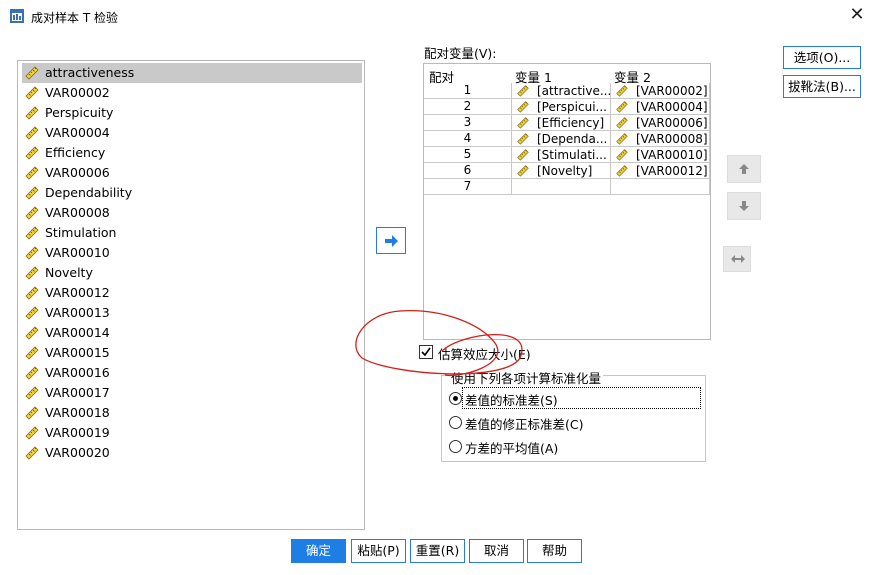 This screenshot has height=575, width=873. Describe the element at coordinates (77, 452) in the screenshot. I see `variable-name: VAR00020` at that location.